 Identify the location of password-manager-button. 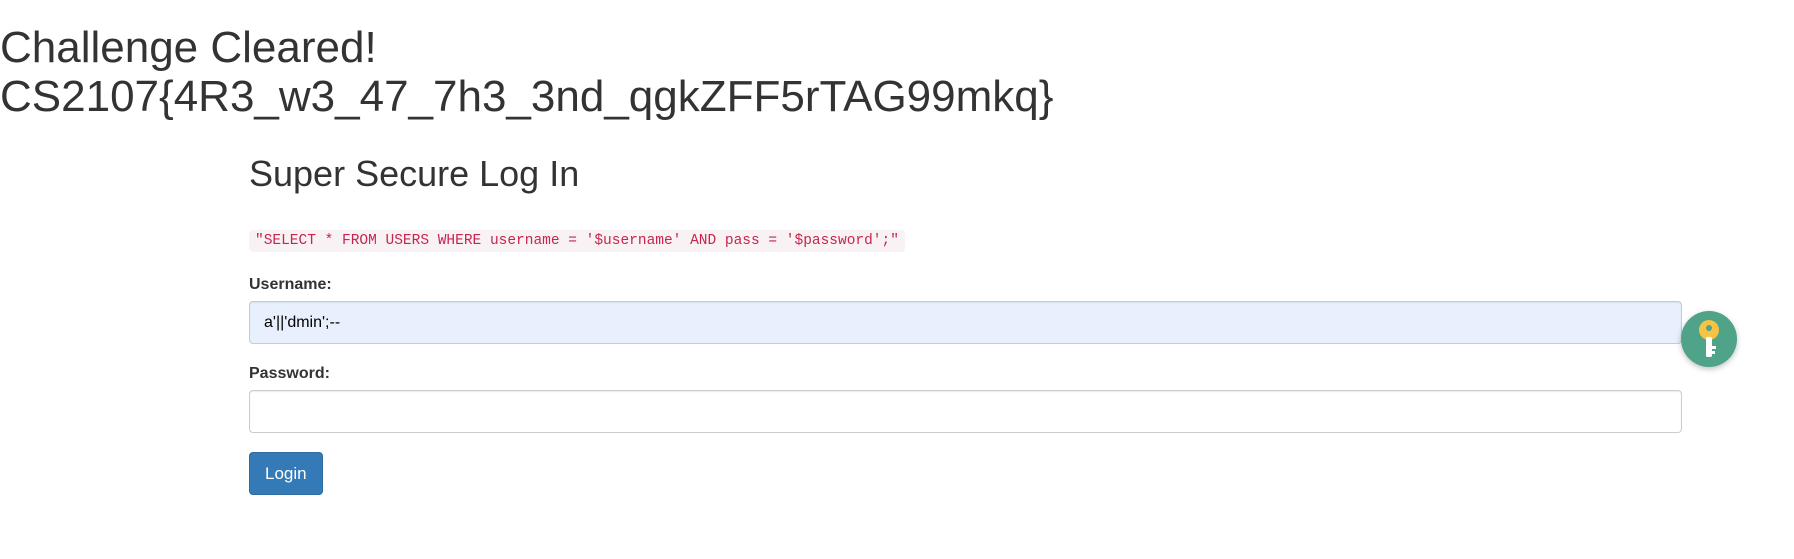
(1709, 339).